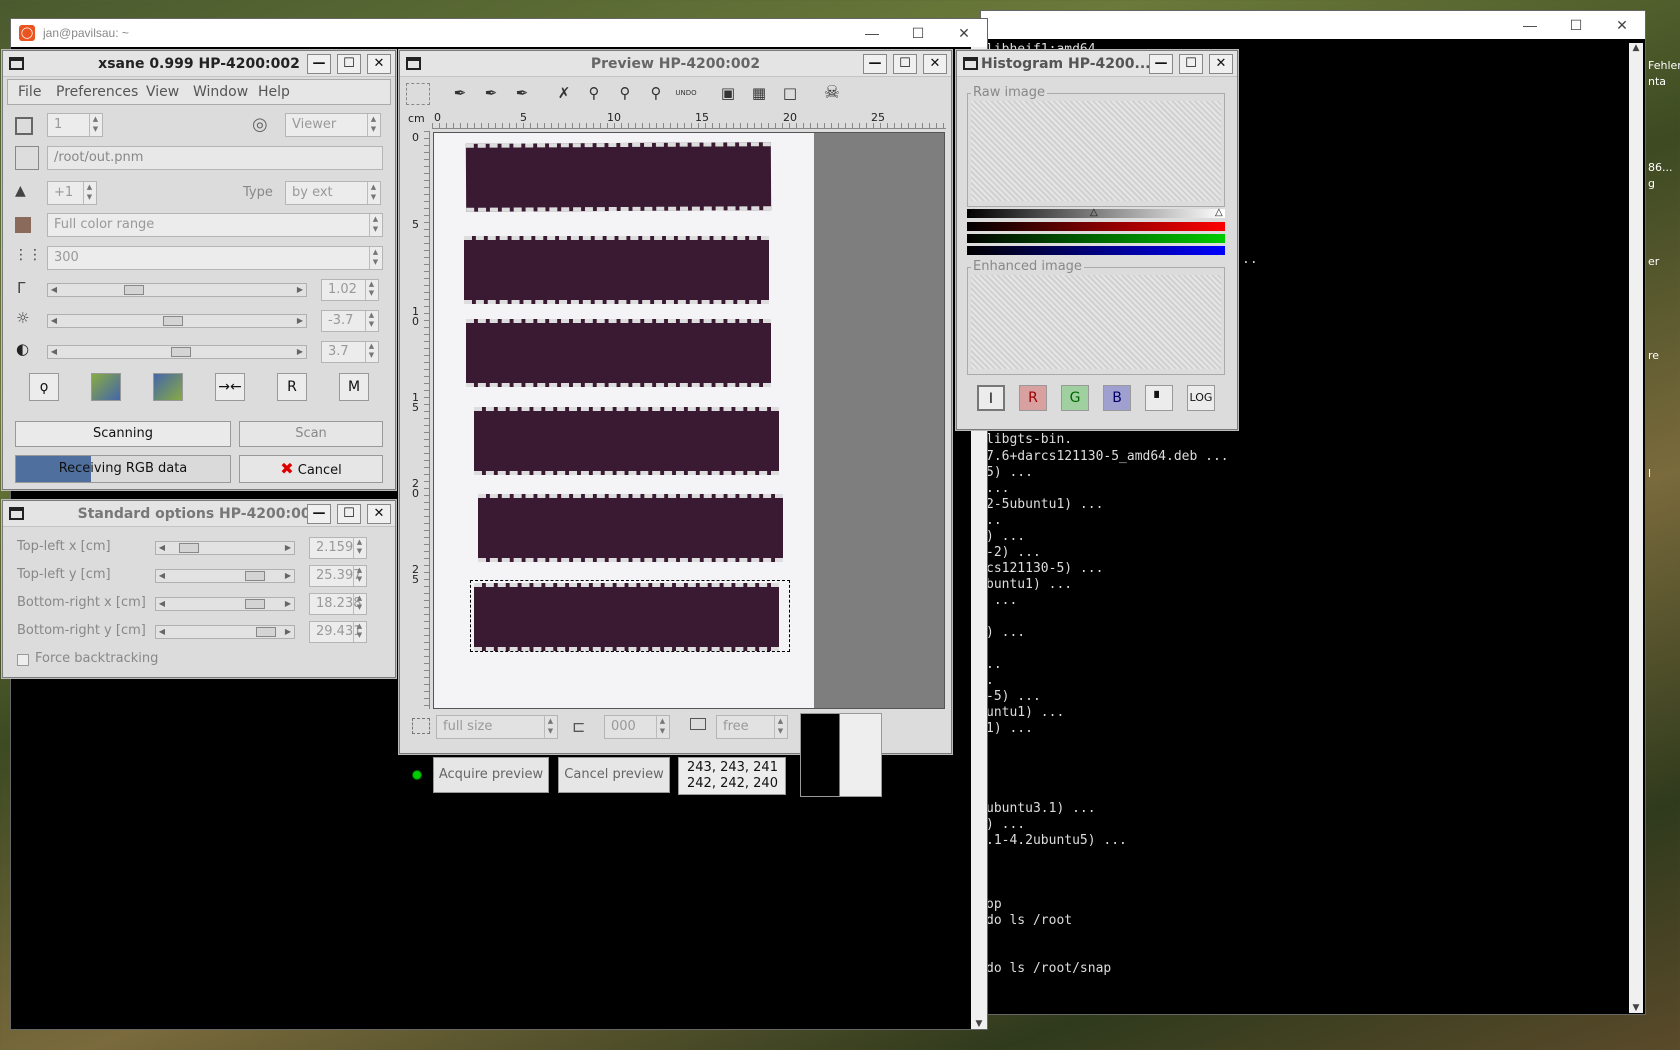 The height and width of the screenshot is (1050, 1680). I want to click on acquire-preview-button: Acquire preview, so click(491, 775).